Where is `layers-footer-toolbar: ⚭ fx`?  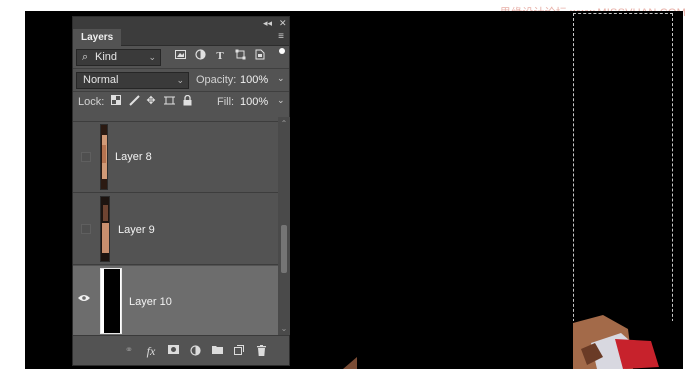
layers-footer-toolbar: ⚭ fx is located at coordinates (181, 350).